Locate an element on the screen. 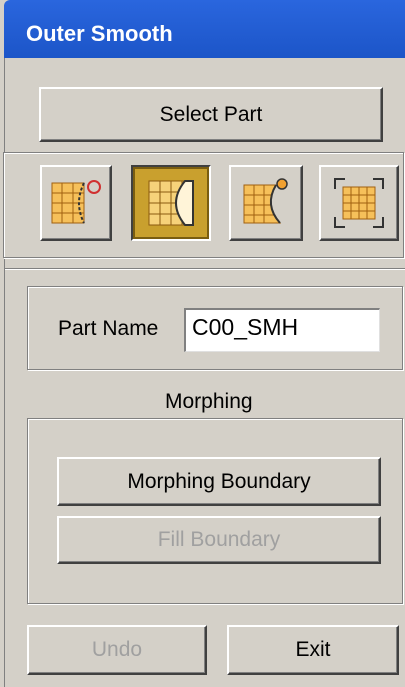 The width and height of the screenshot is (405, 687). inner-boundary-icon is located at coordinates (171, 203).